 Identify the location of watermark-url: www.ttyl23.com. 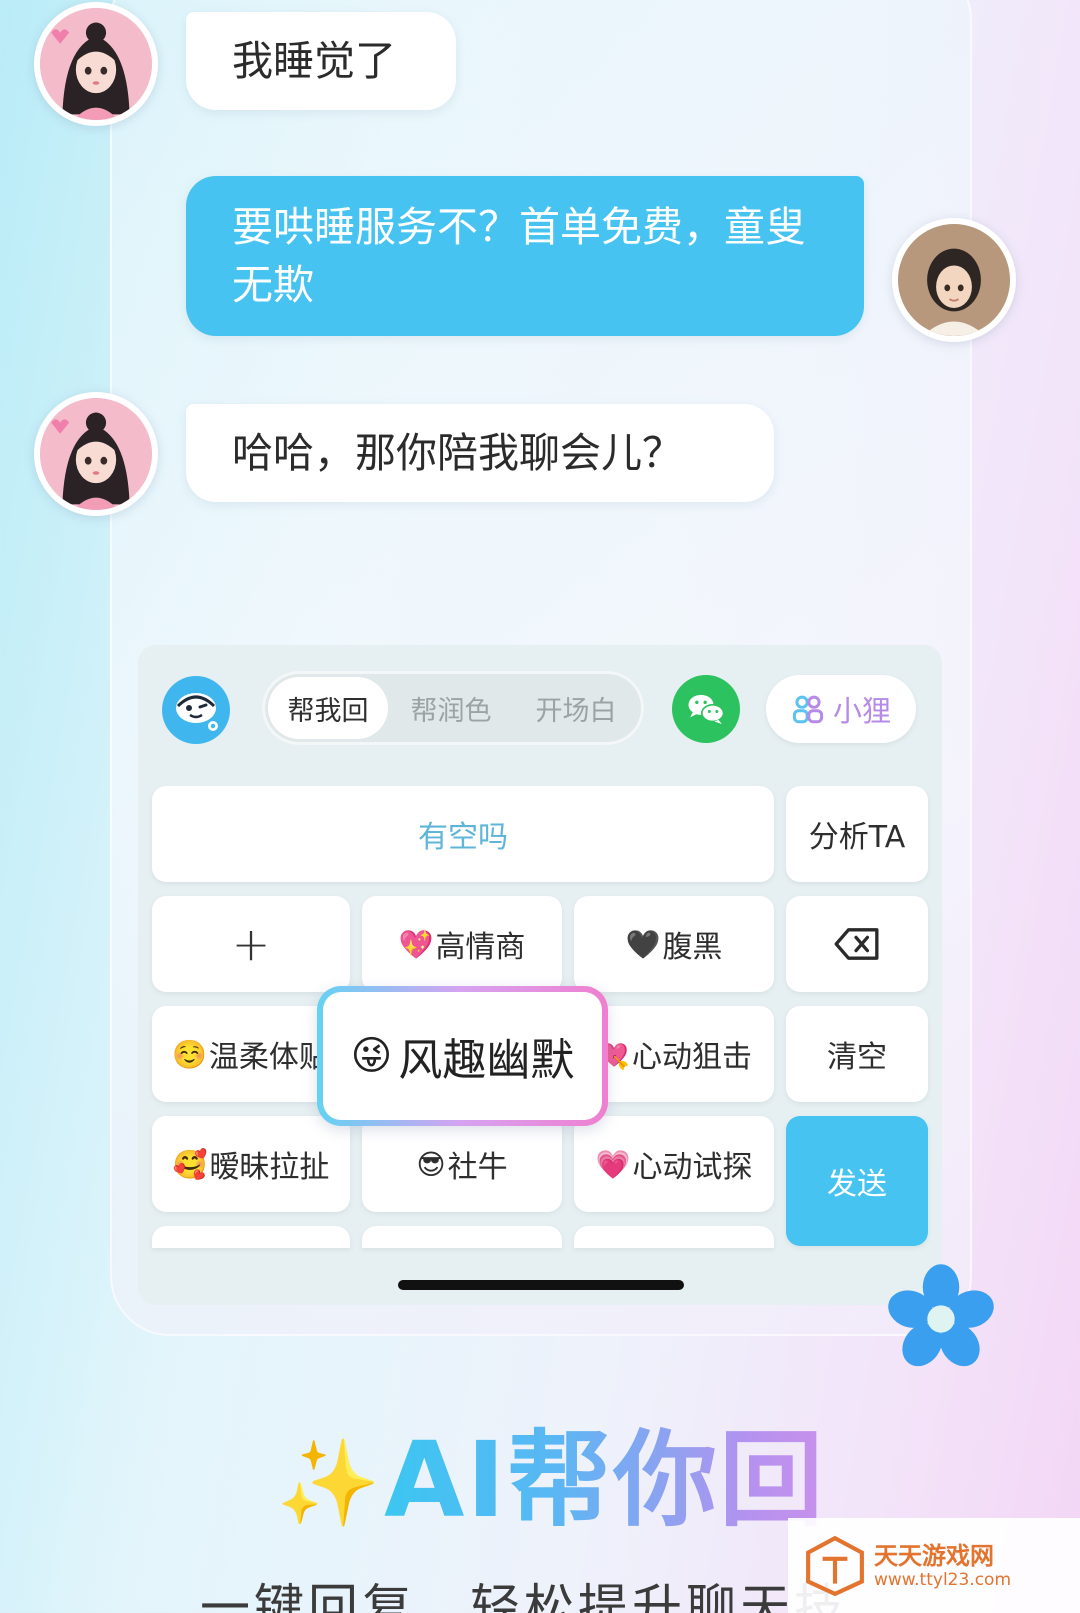
(943, 1580).